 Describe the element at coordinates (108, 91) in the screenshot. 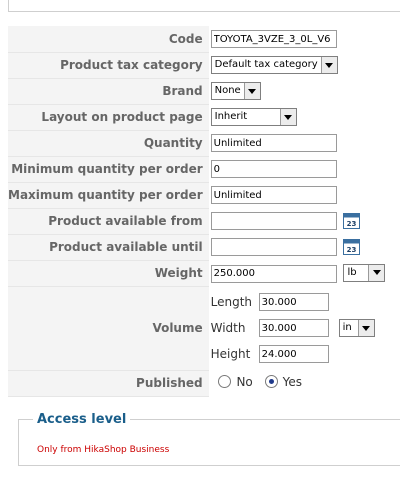

I see `brand-label: Brand` at that location.